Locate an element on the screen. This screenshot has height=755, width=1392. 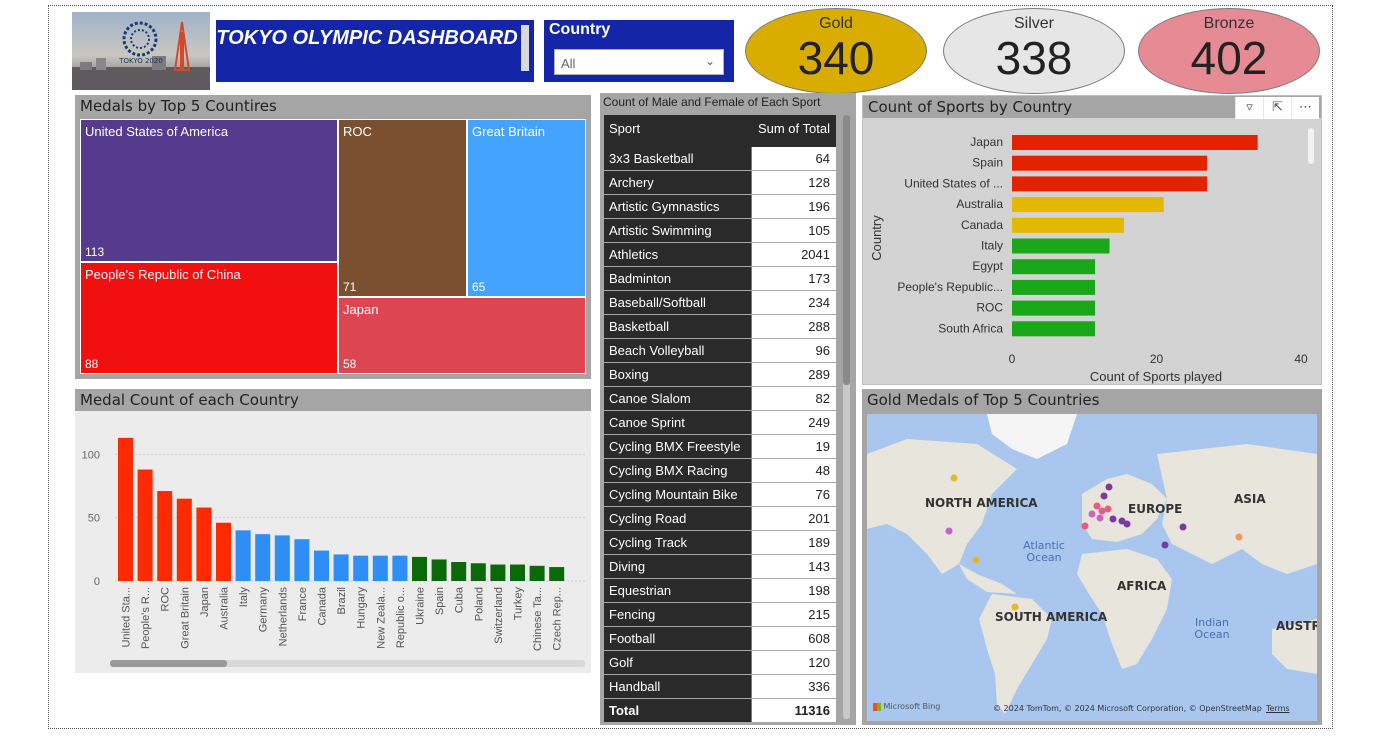
y-axis-title: Country is located at coordinates (876, 238).